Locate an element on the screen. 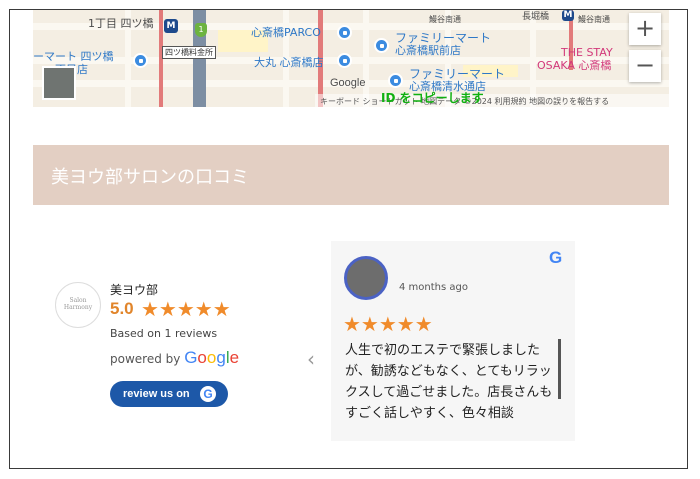 Image resolution: width=700 pixels, height=479 pixels. map-label-famima2: ファミリーマート is located at coordinates (457, 74).